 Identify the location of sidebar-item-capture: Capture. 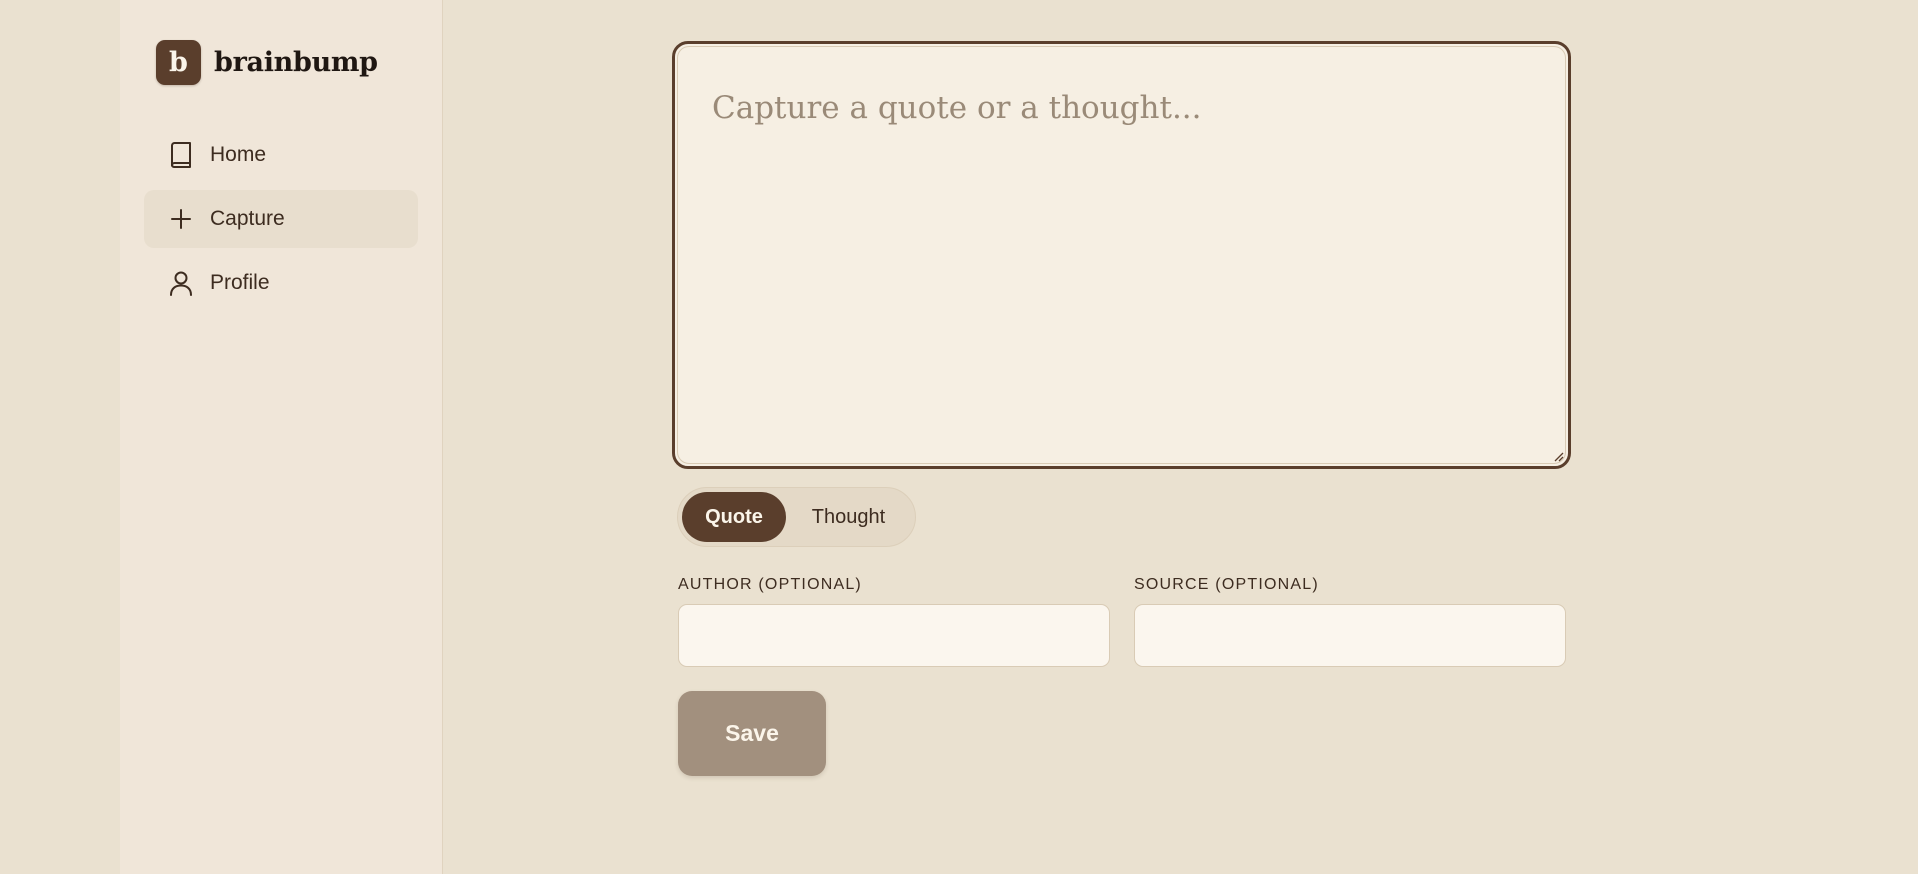
(281, 219).